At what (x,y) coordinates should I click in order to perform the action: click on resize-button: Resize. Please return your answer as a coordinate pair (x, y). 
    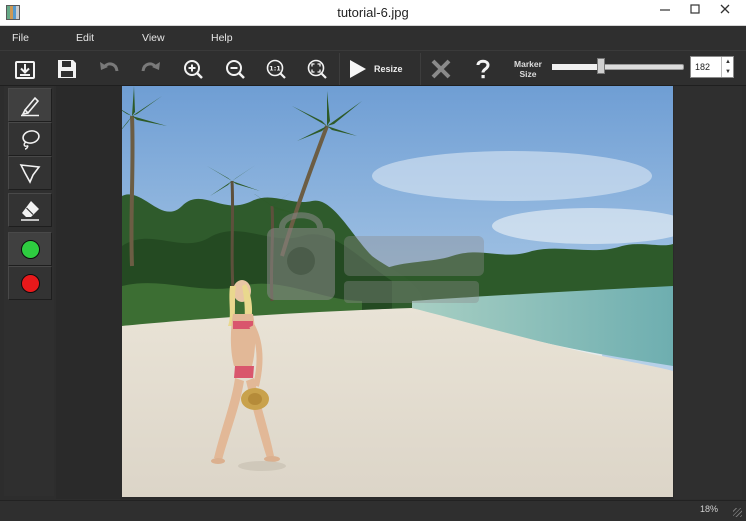
    Looking at the image, I should click on (381, 69).